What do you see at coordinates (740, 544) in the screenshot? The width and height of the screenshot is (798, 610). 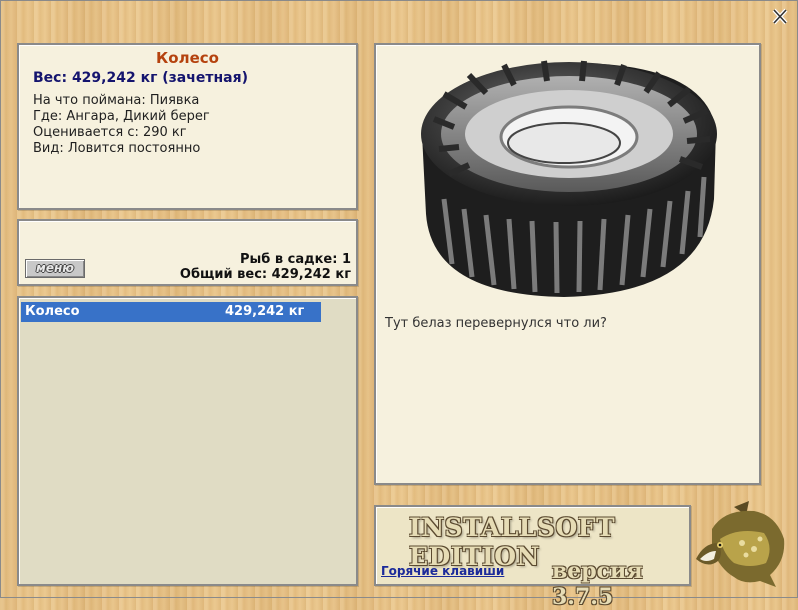 I see `pike-fish-icon` at bounding box center [740, 544].